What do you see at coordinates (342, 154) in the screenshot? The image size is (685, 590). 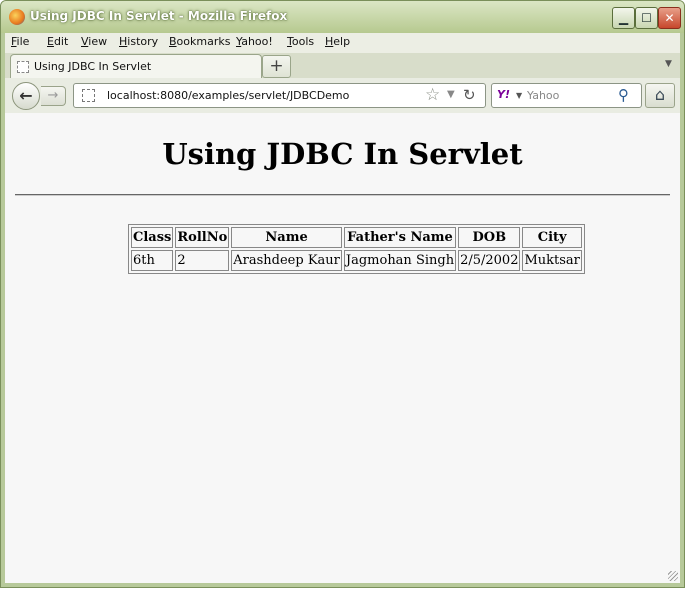 I see `page-heading: Using JDBC In Servlet` at bounding box center [342, 154].